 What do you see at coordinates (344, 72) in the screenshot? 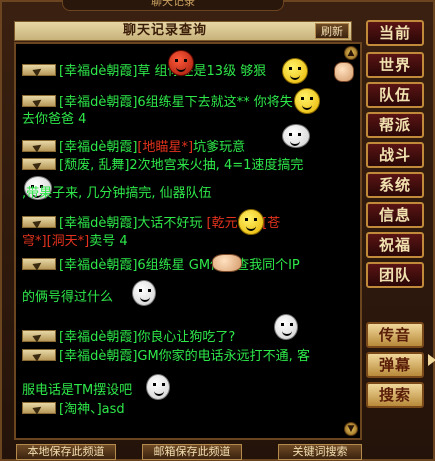
I see `thumbs-up-emoticon` at bounding box center [344, 72].